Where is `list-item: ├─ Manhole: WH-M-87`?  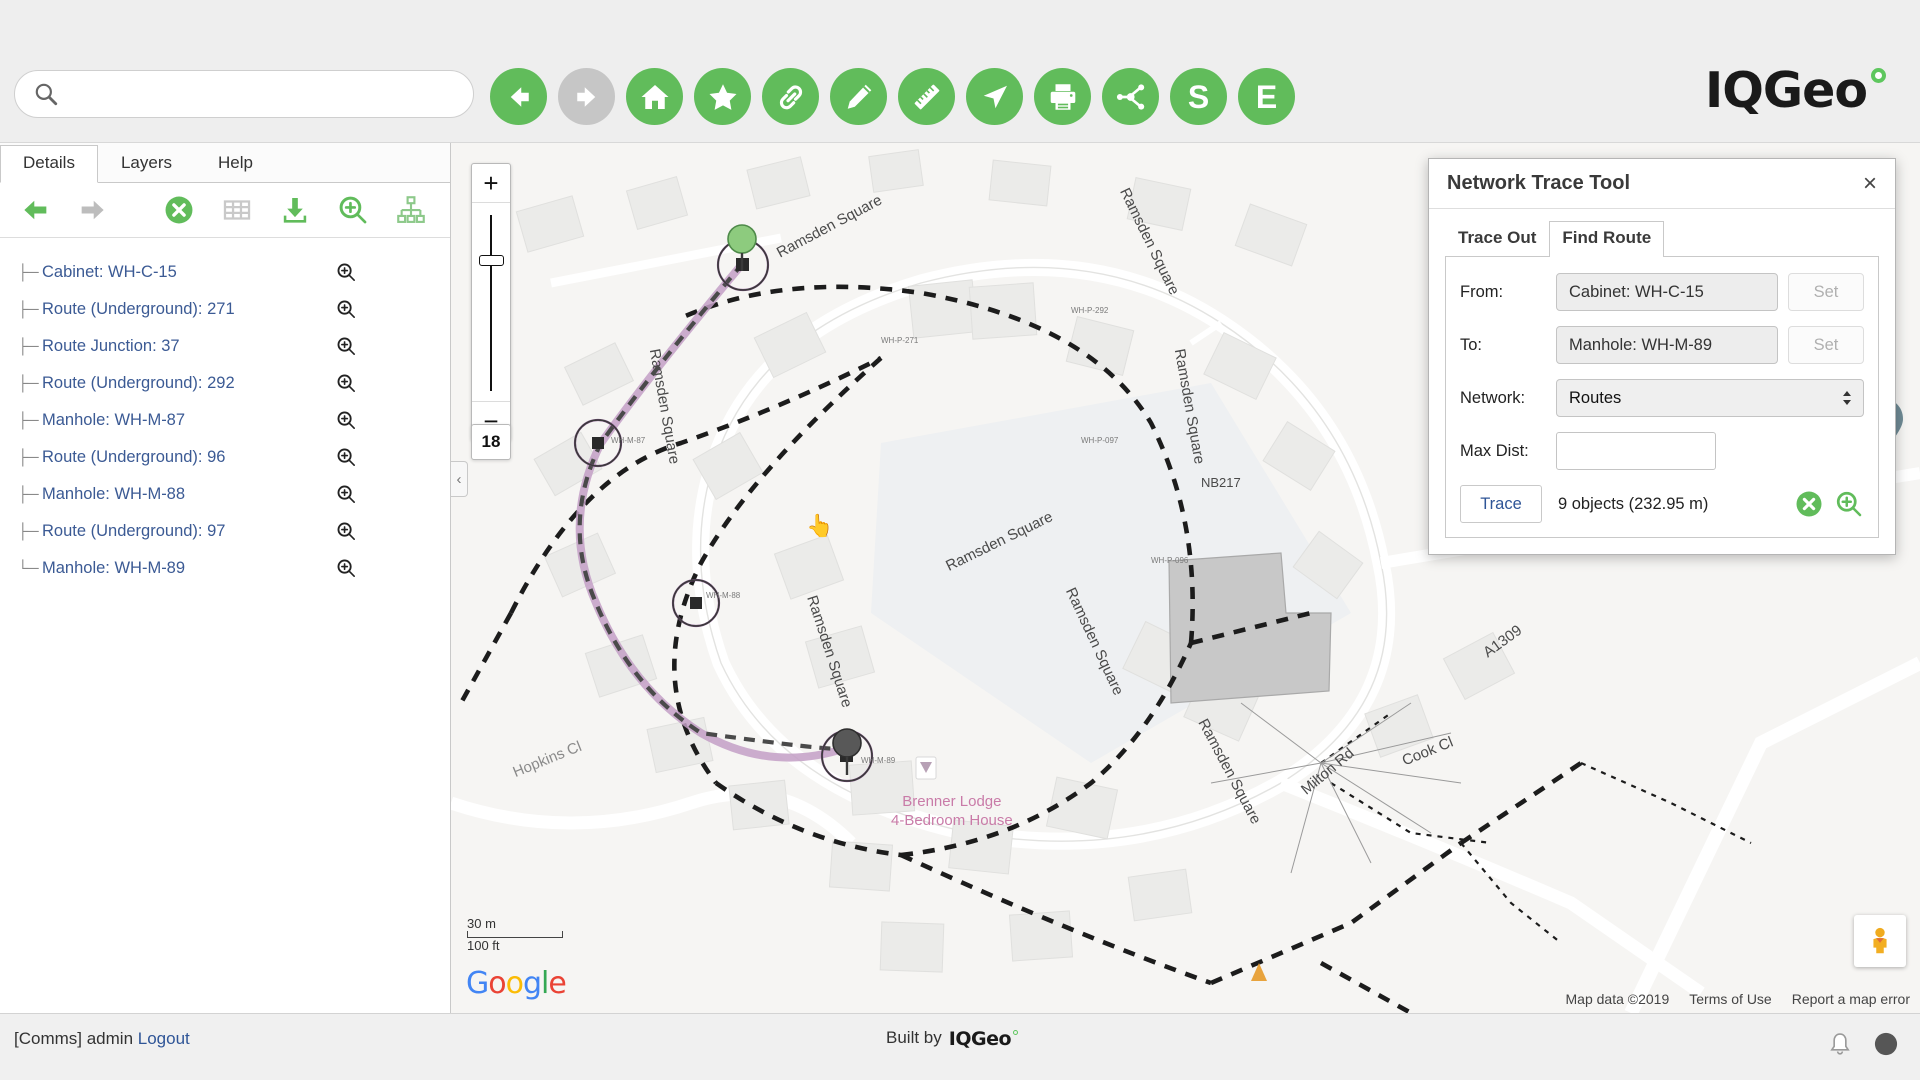
list-item: ├─ Manhole: WH-M-87 is located at coordinates (225, 420).